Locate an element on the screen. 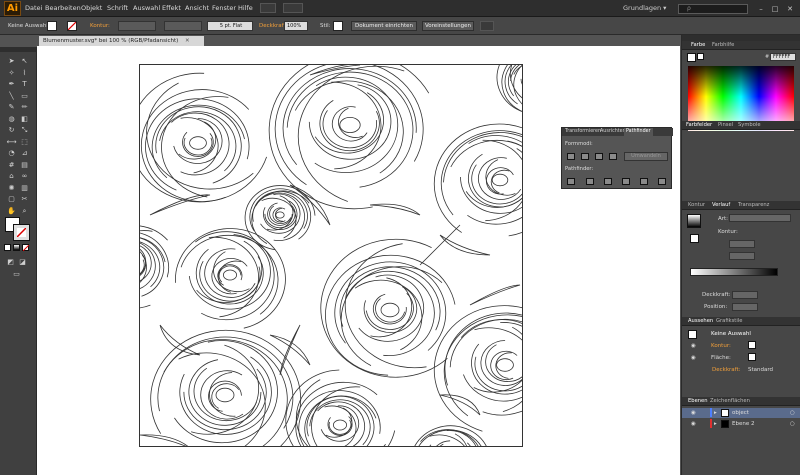  layer-row-ebene2: ◉ ▸ Ebene 2 ○ is located at coordinates (741, 424).